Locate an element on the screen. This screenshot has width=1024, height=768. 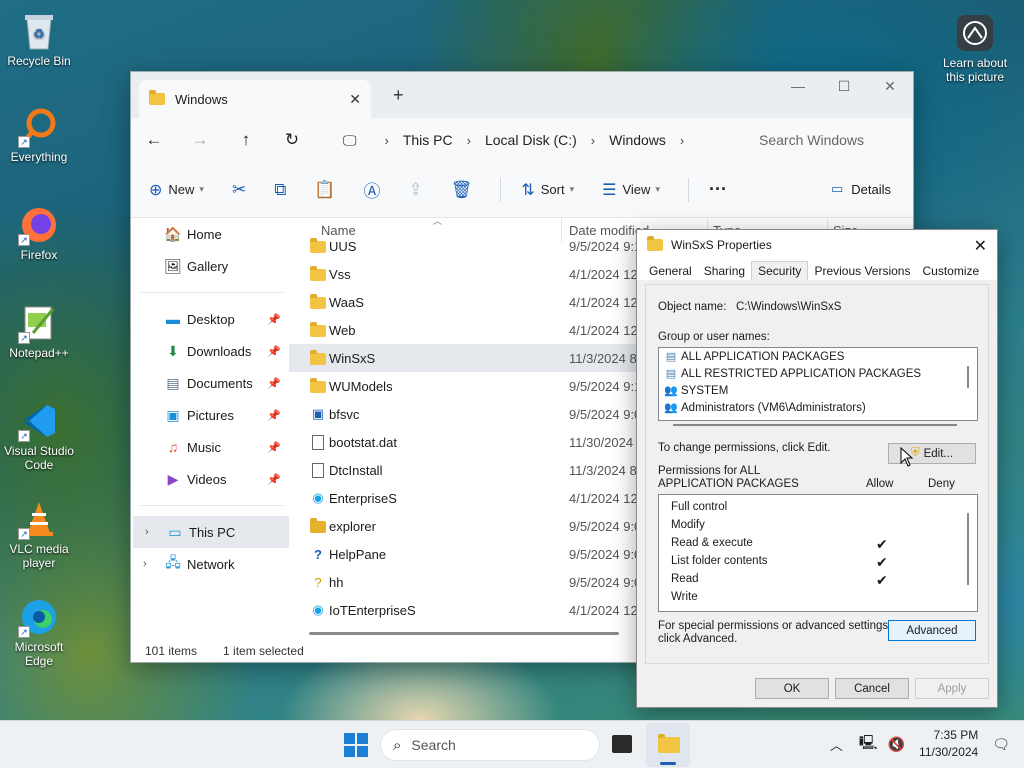
search-input: Search Windows is located at coordinates (827, 140).